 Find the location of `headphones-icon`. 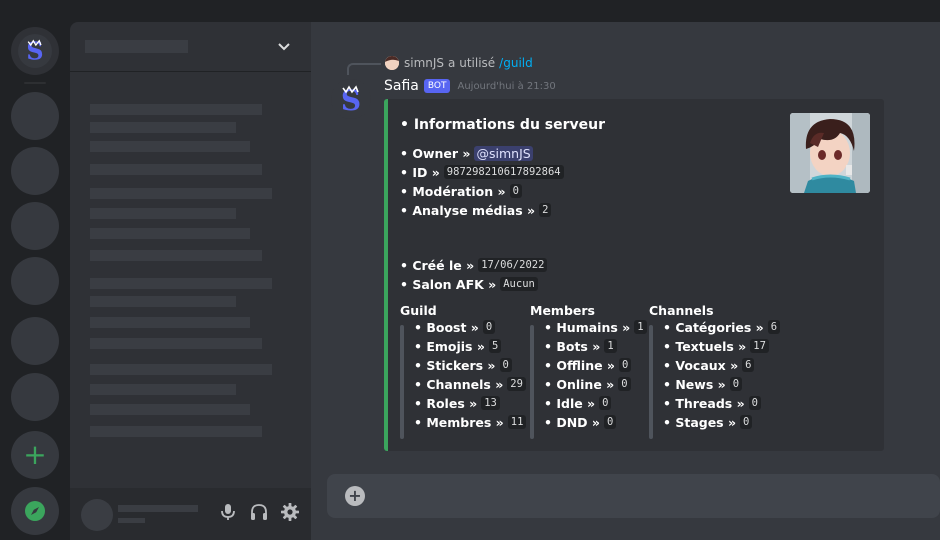

headphones-icon is located at coordinates (259, 512).